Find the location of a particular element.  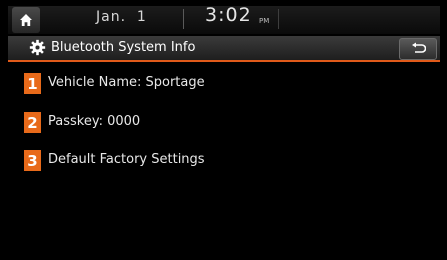

list-item-vehicle-name: 1 Vehicle Name: Sportage is located at coordinates (224, 83).